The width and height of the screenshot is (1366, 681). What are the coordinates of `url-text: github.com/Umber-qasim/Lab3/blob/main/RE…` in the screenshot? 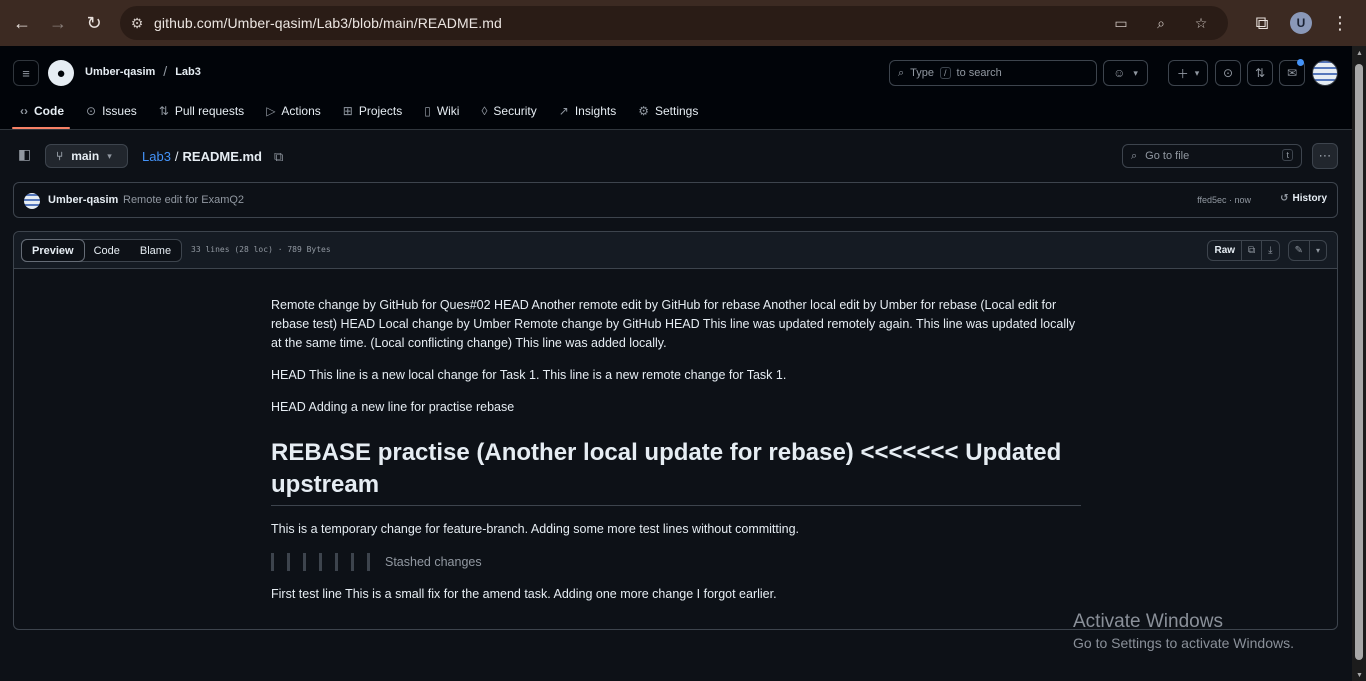 It's located at (328, 23).